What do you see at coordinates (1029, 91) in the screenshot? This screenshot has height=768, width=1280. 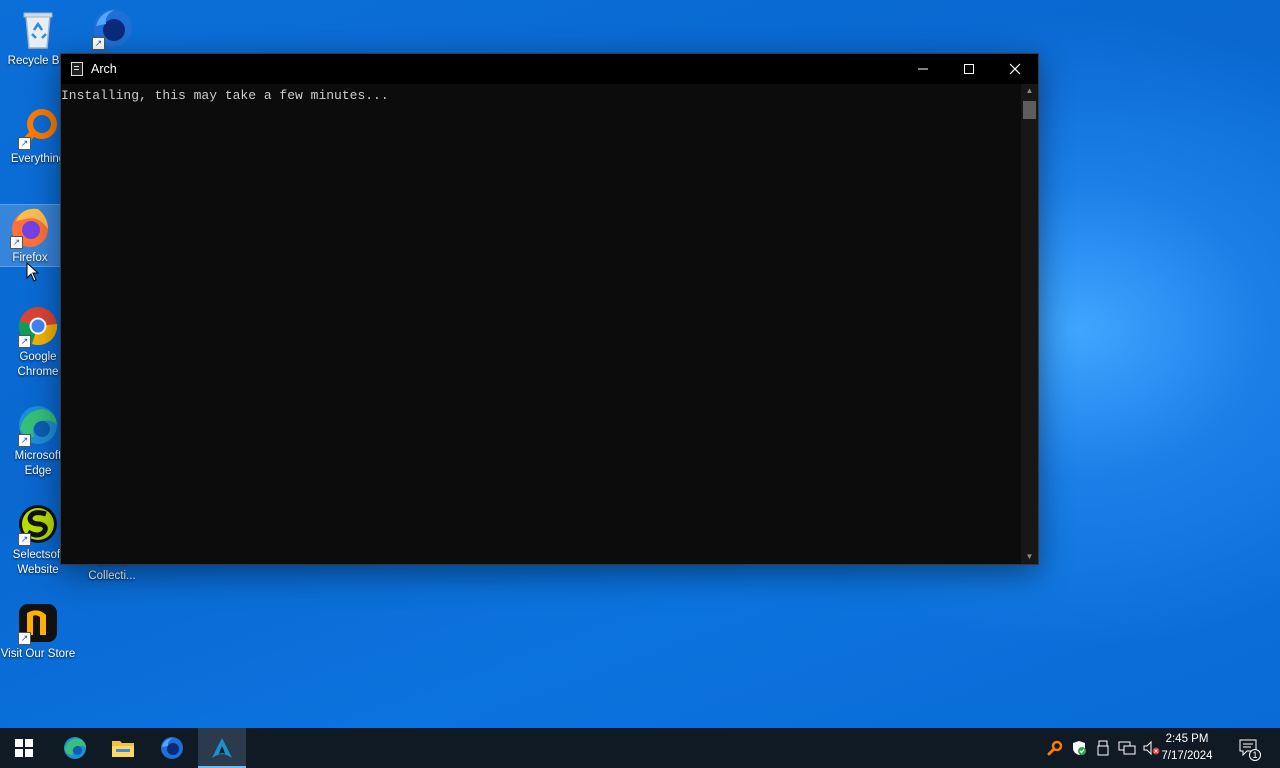 I see `scroll-up-icon: ▲` at bounding box center [1029, 91].